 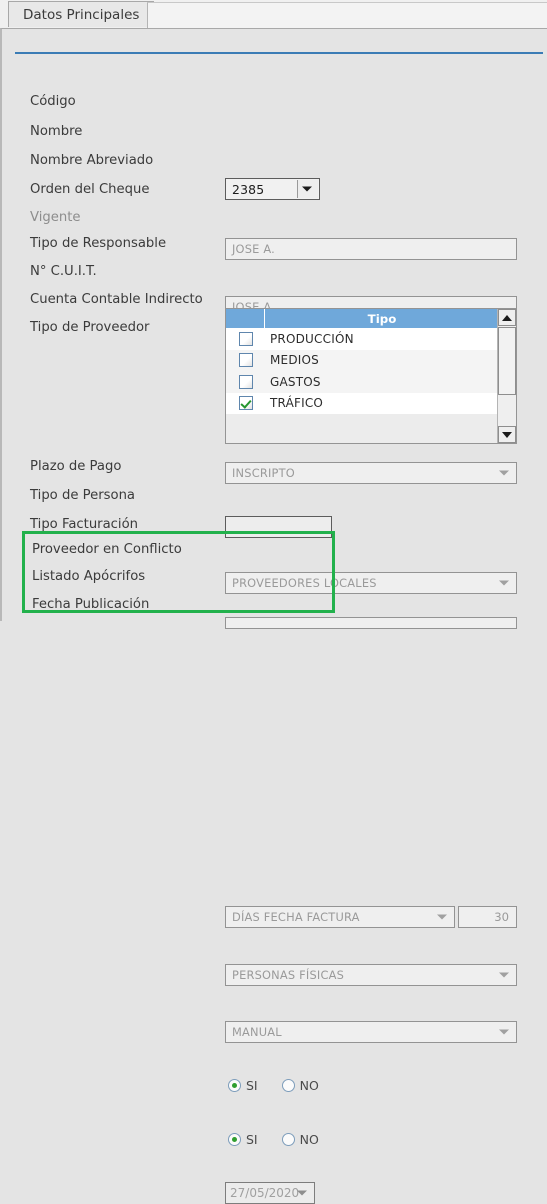 What do you see at coordinates (243, 1085) in the screenshot?
I see `conflicto-radio-si: SI` at bounding box center [243, 1085].